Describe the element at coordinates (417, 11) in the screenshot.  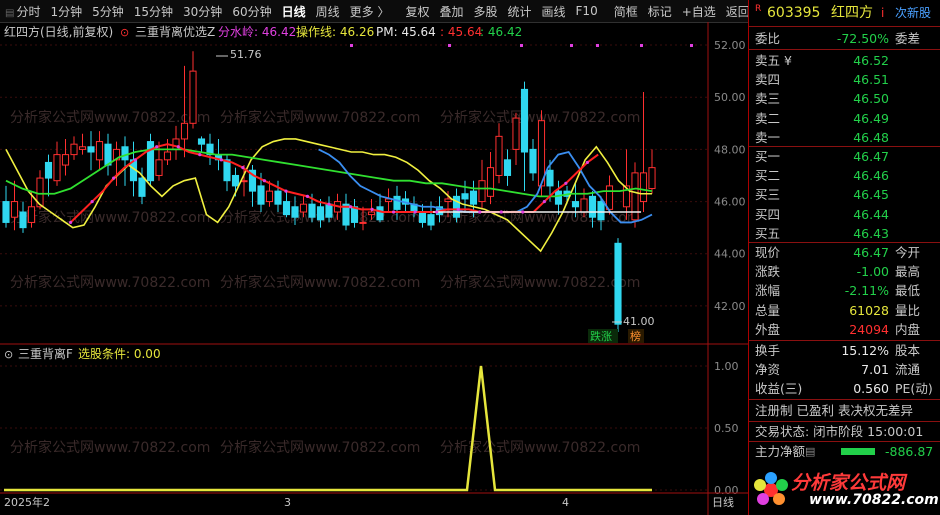
I see `toolbar-item-9: 复权` at that location.